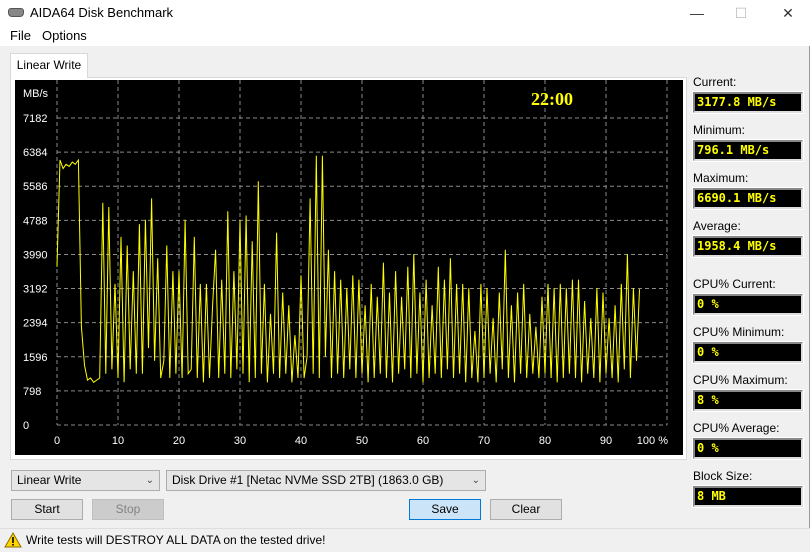 Image resolution: width=812 pixels, height=552 pixels. Describe the element at coordinates (484, 441) in the screenshot. I see `x-tick-label: 70` at that location.